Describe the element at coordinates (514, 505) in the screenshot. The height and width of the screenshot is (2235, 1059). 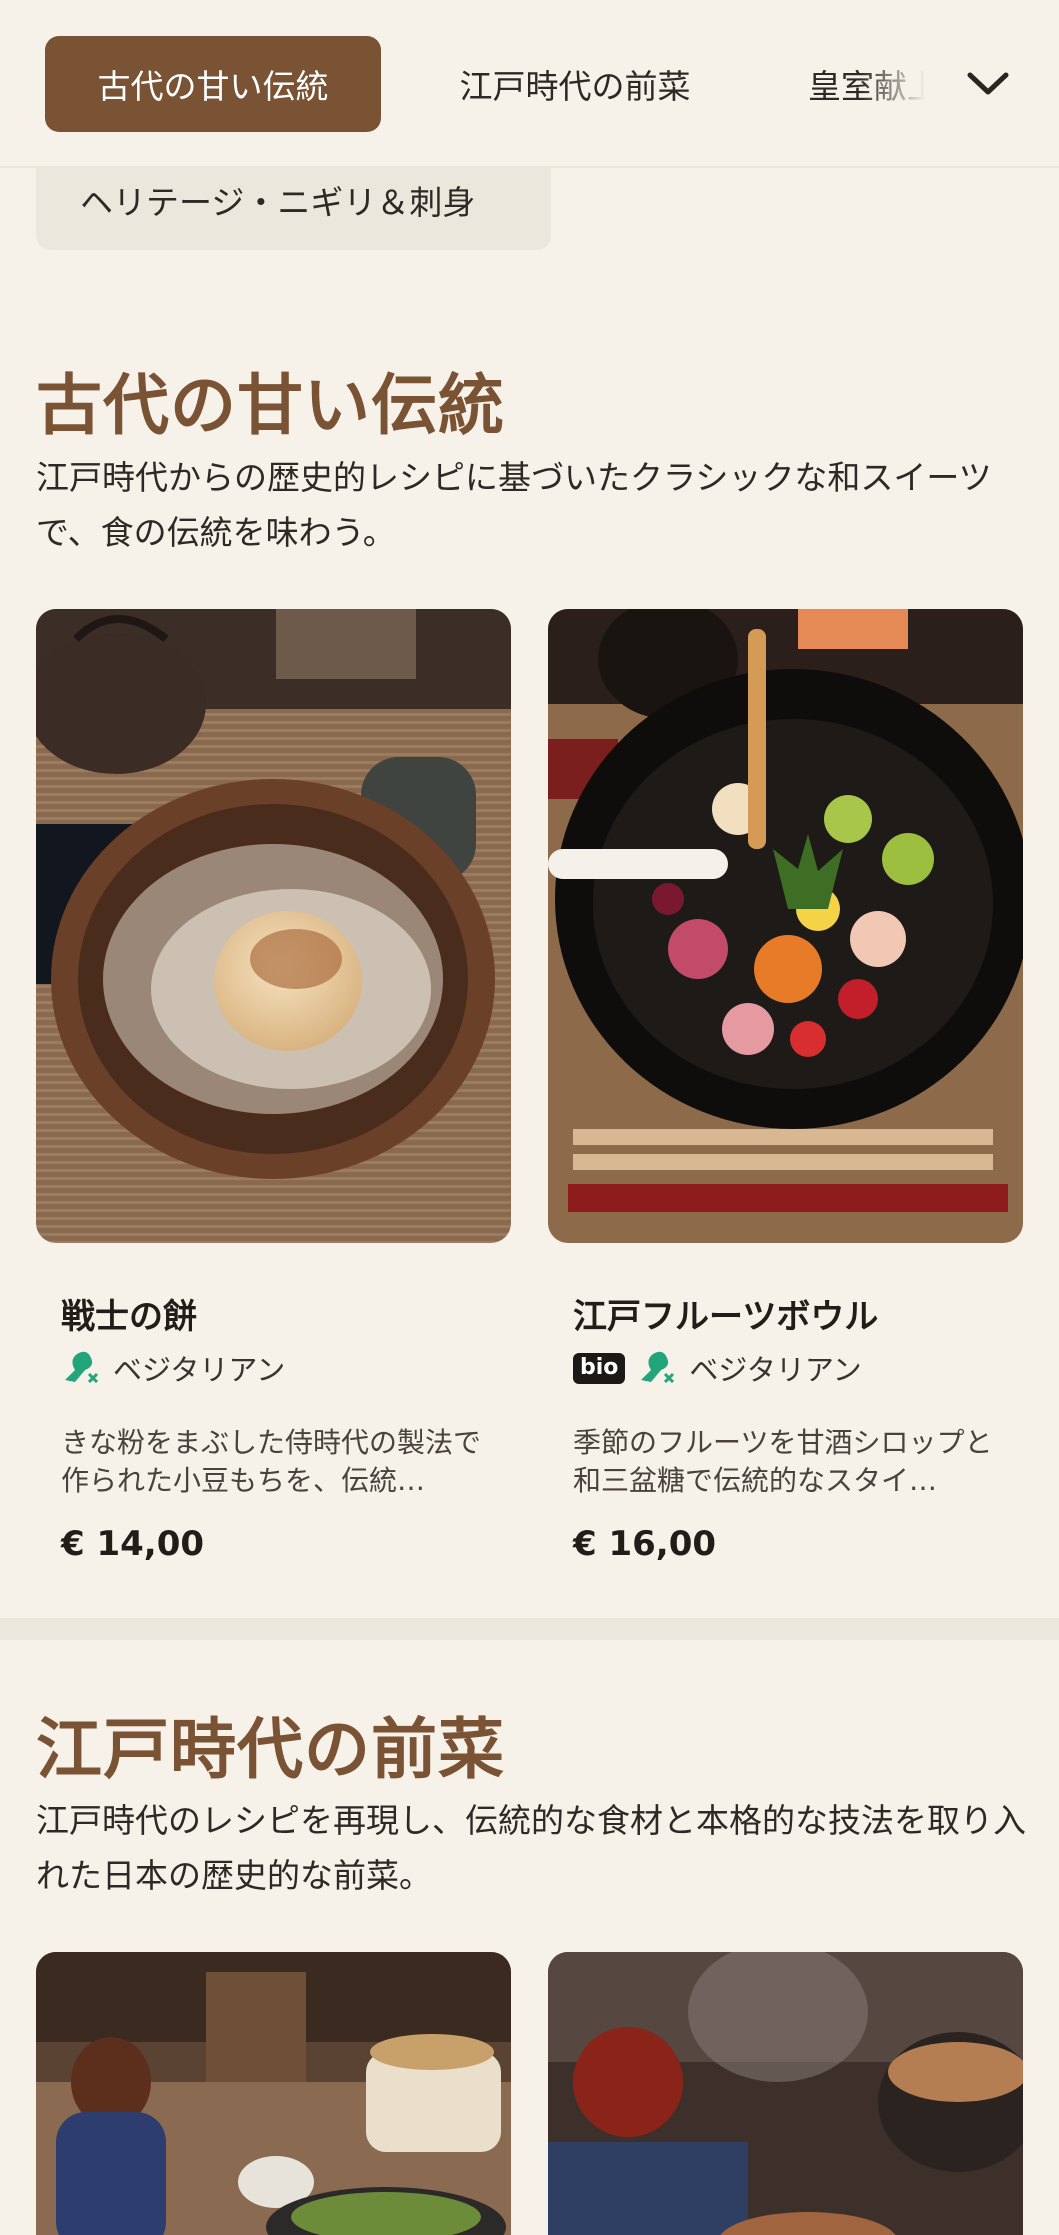
I see `section-description: 江戸時代からの歴史的レシピに基づいたクラシックな和スイーツで、食の伝統を味わう。` at that location.